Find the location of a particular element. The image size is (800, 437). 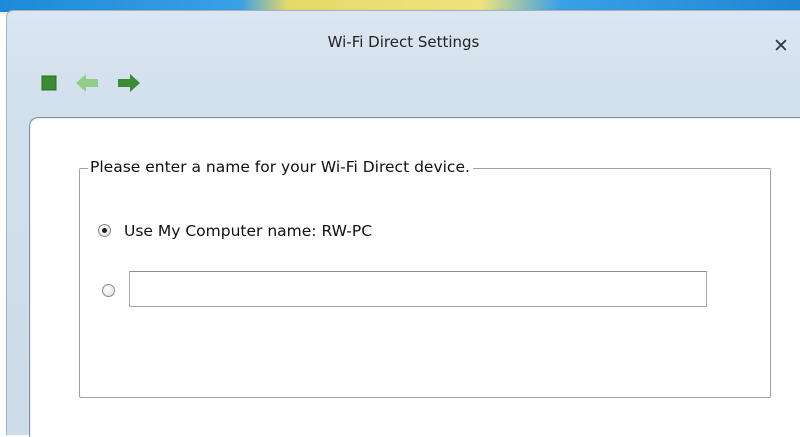

close-button: ✕ is located at coordinates (781, 46).